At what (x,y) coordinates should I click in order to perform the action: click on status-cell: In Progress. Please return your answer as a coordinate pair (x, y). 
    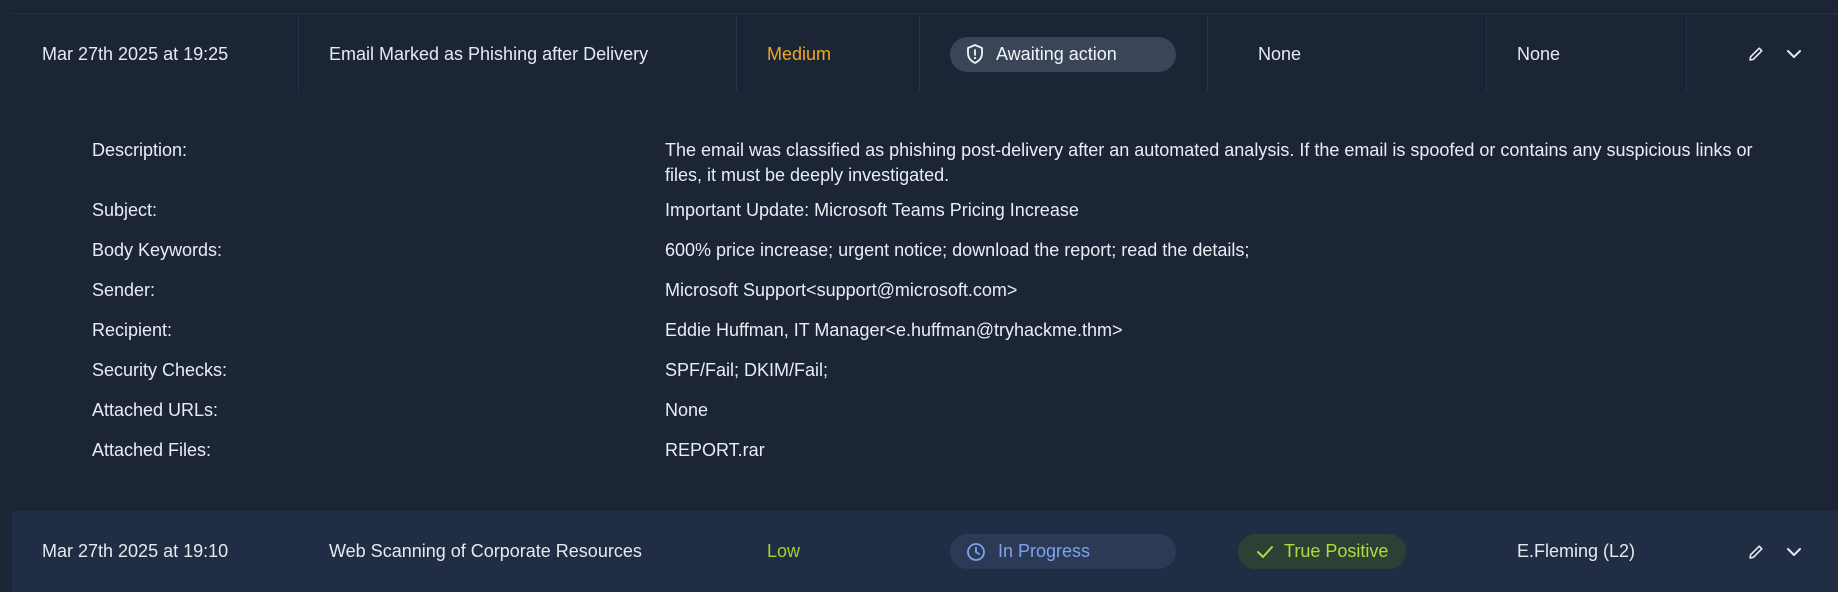
    Looking at the image, I should click on (1064, 551).